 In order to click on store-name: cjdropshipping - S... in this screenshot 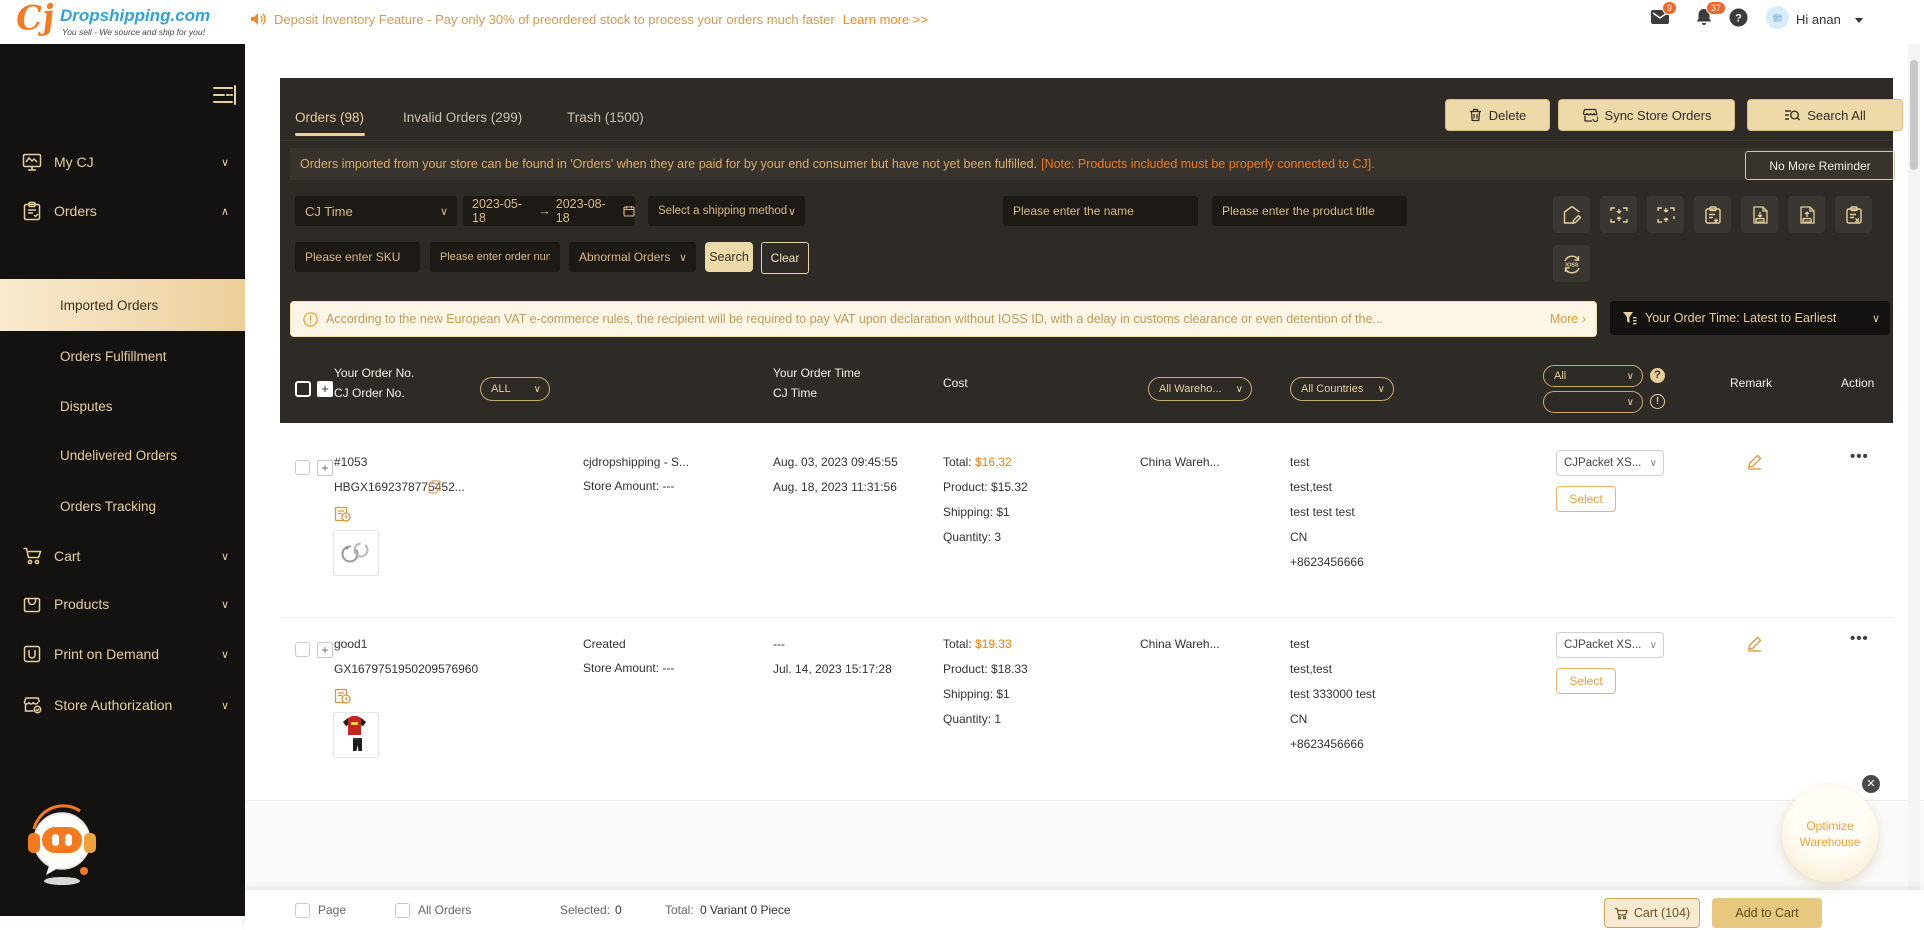, I will do `click(636, 462)`.